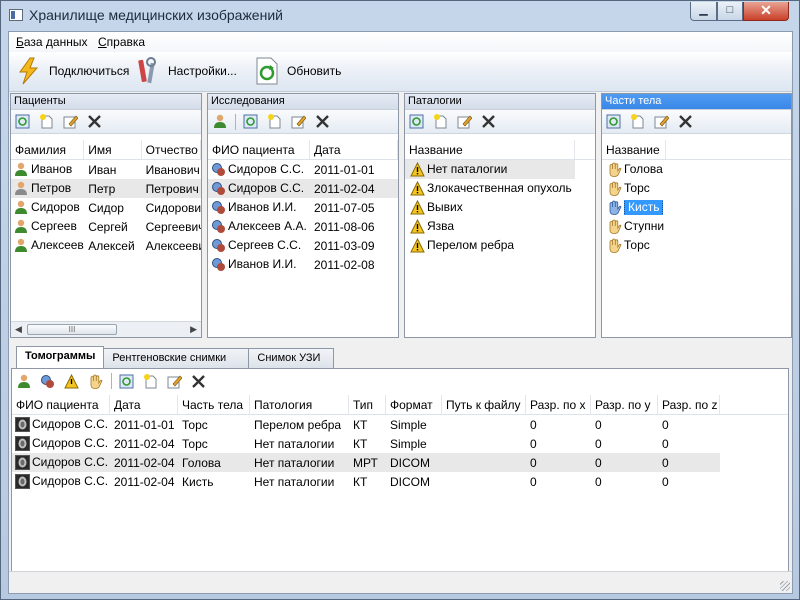 The height and width of the screenshot is (600, 800). I want to click on list-item: Злокачественная опухоль, so click(500, 188).